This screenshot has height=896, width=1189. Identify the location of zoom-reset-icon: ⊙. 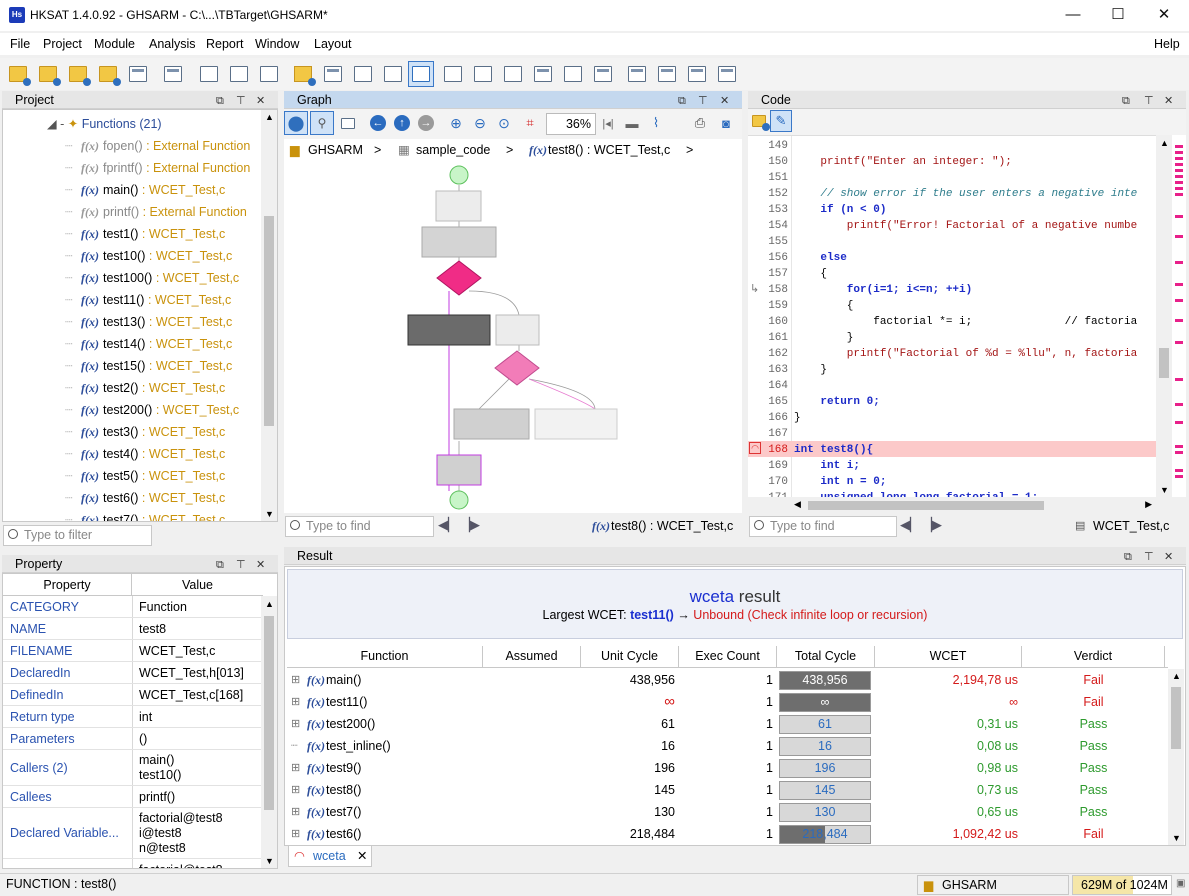
(504, 123).